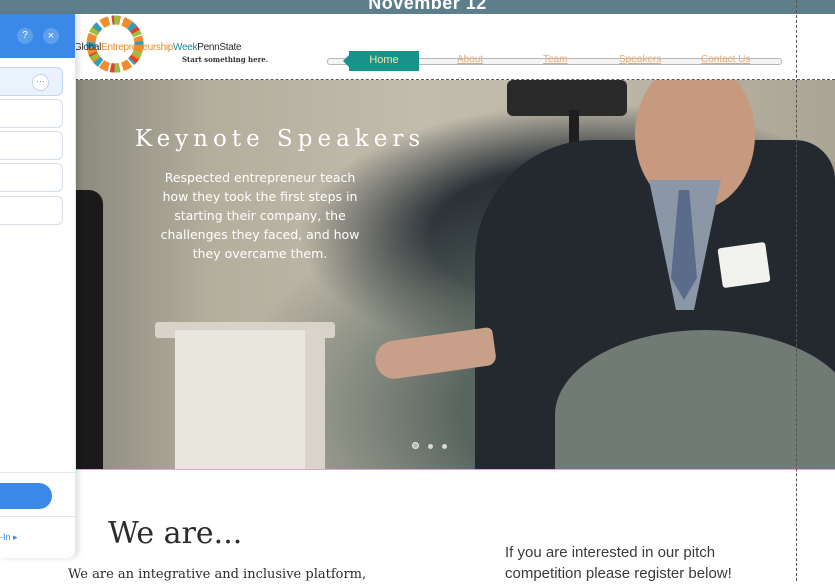 This screenshot has width=835, height=584. What do you see at coordinates (185, 47) in the screenshot?
I see `logo-word-week: Week` at bounding box center [185, 47].